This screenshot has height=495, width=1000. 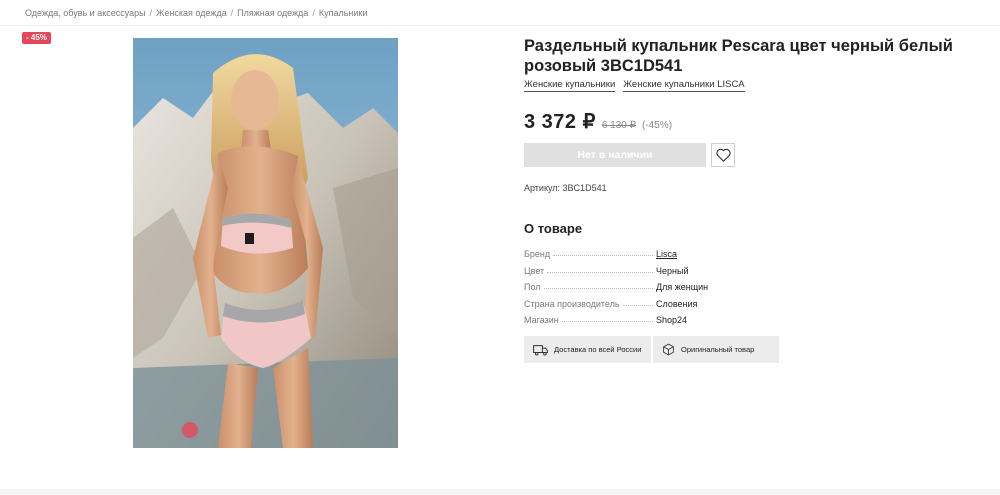 I want to click on shop24-logo-mark, so click(x=190, y=430).